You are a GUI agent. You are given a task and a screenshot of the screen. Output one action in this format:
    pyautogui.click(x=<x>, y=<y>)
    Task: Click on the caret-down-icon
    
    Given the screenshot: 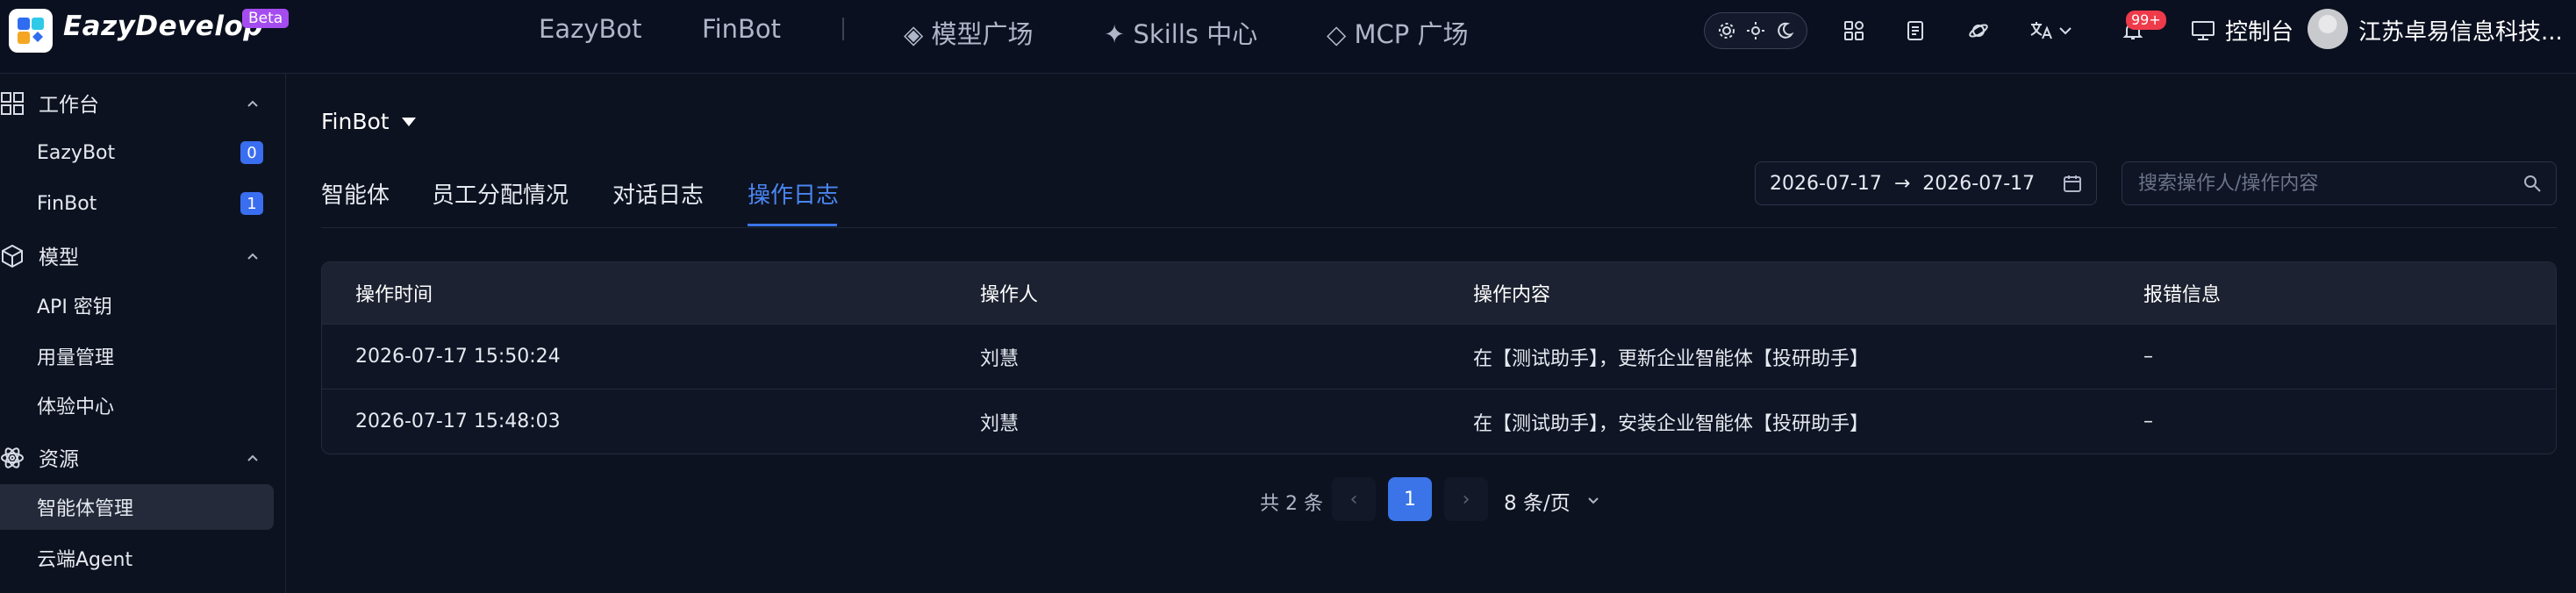 What is the action you would take?
    pyautogui.click(x=408, y=121)
    